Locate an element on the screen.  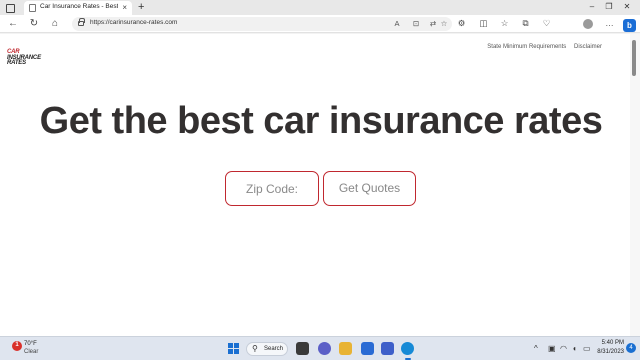
zip-code-input is located at coordinates (272, 188).